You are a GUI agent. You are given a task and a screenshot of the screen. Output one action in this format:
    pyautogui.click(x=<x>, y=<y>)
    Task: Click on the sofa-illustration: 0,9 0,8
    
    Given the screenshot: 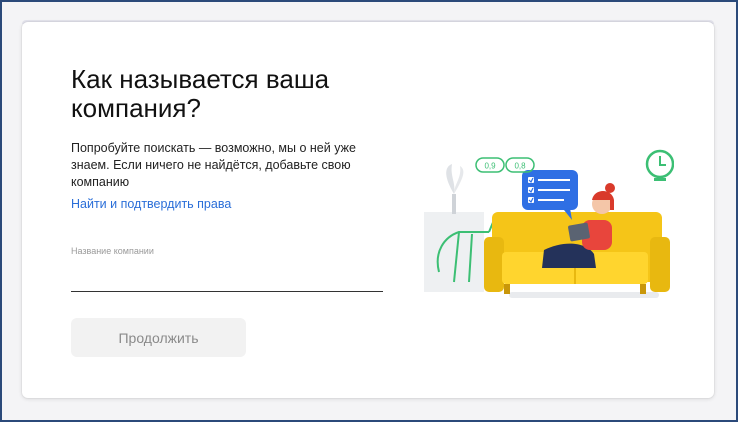 What is the action you would take?
    pyautogui.click(x=549, y=223)
    